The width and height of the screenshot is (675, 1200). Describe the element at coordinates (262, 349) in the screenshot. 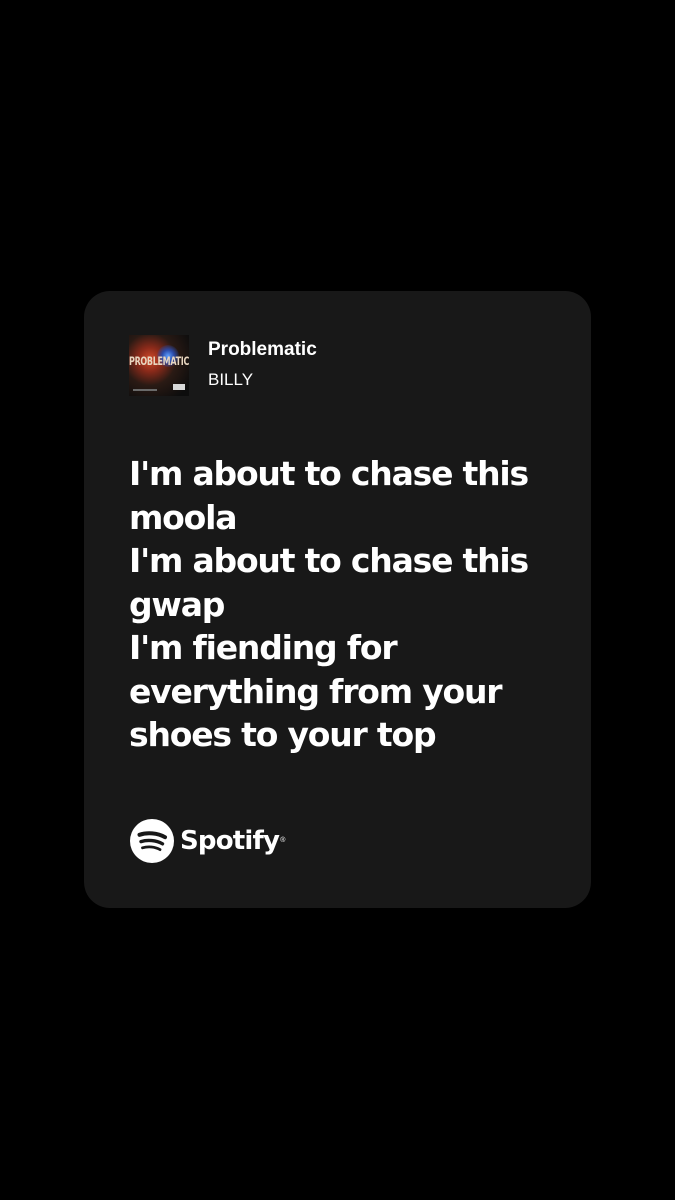

I see `track-title: Problematic` at that location.